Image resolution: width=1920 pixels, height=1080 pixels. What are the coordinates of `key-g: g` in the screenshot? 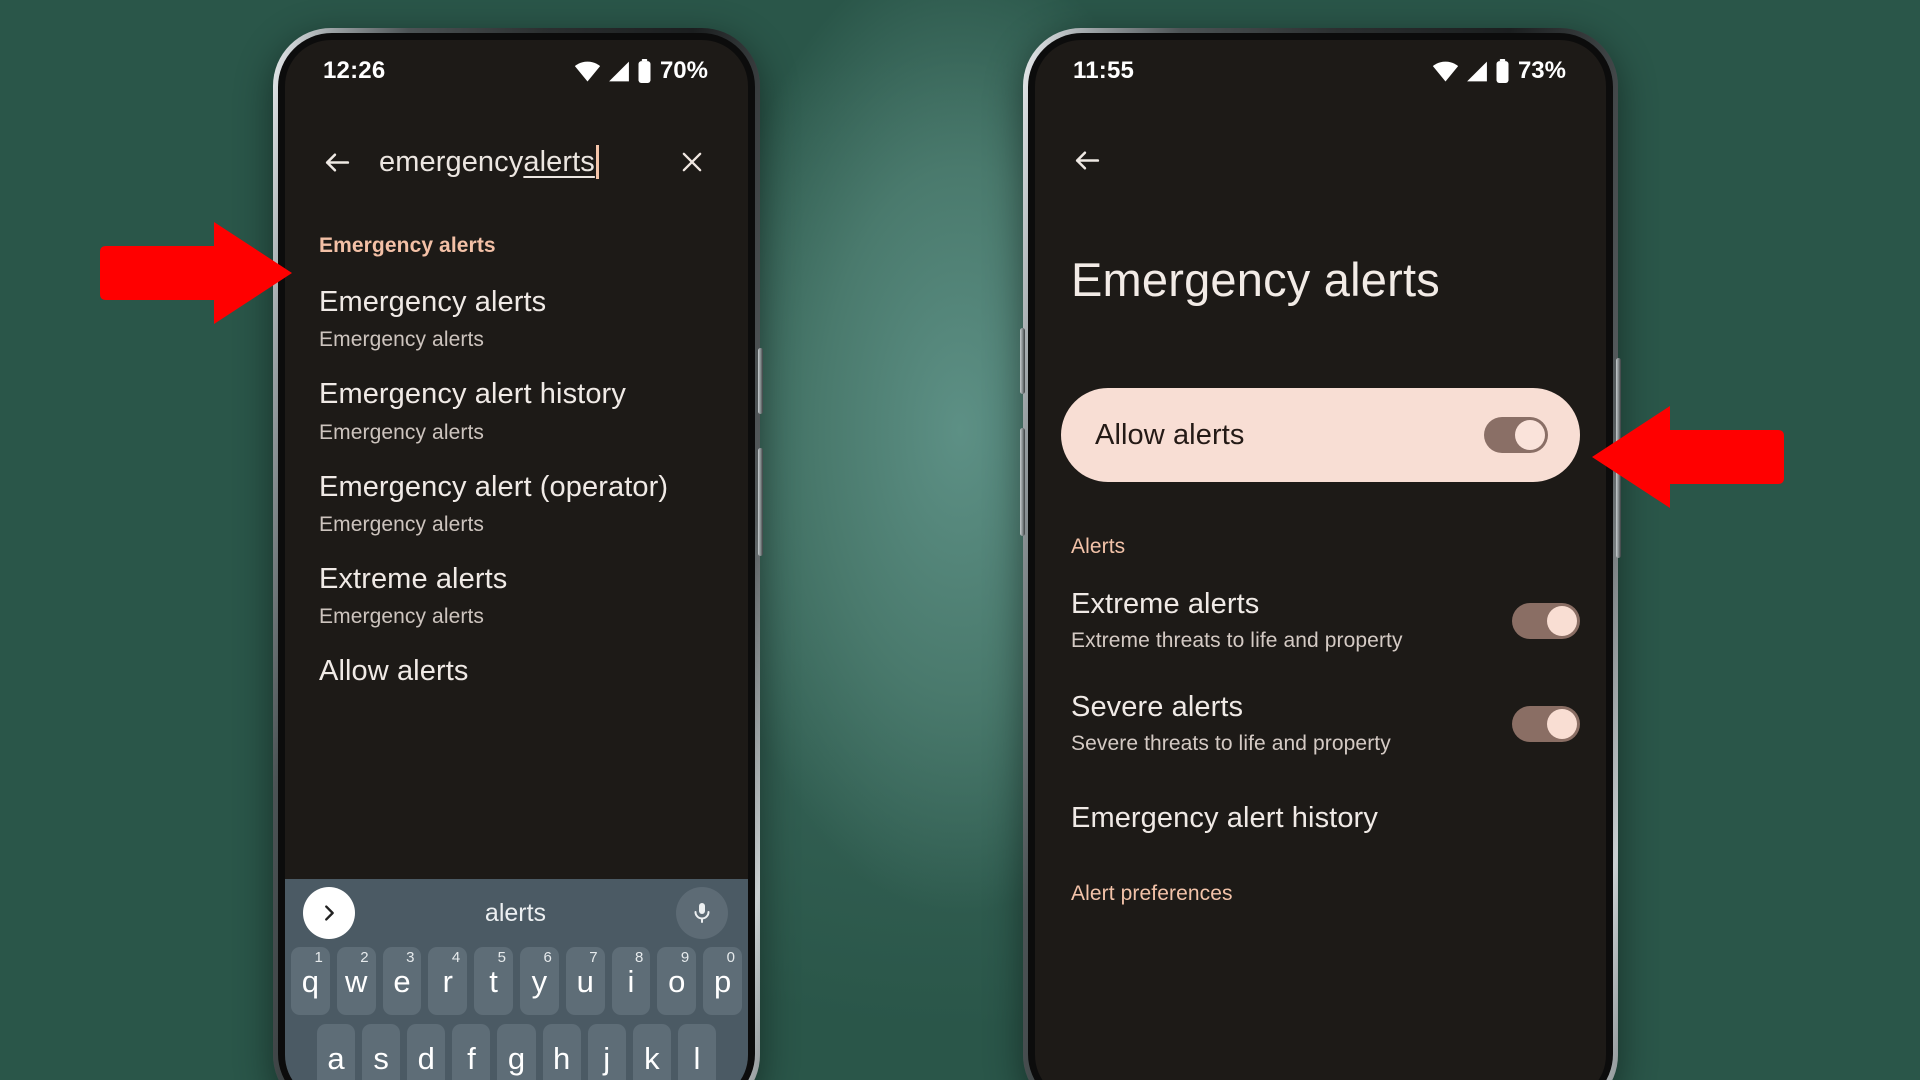 It's located at (516, 1052).